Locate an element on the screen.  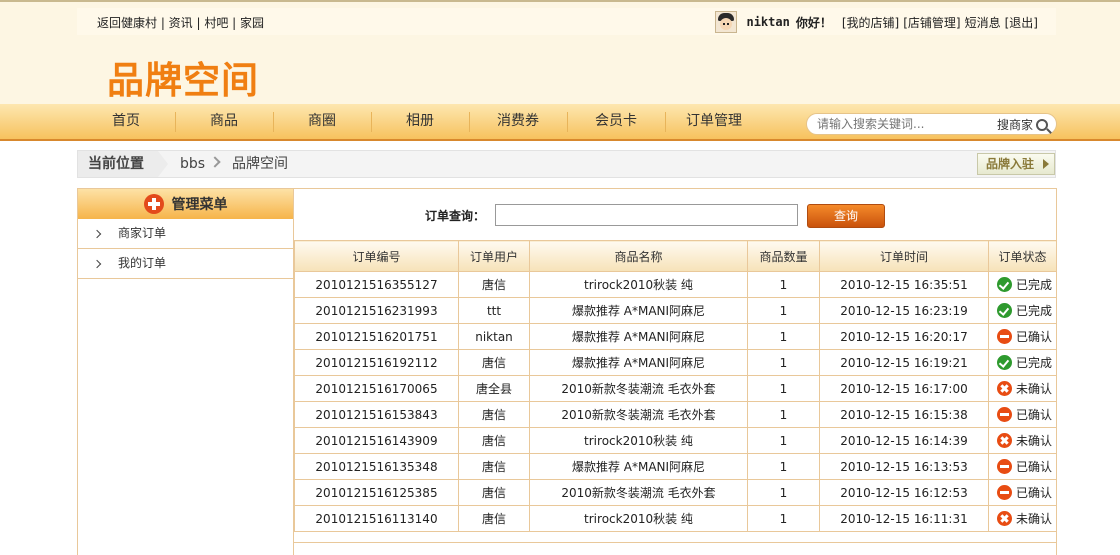
sidebar-item-my-orders: 我的订单 is located at coordinates (185, 264).